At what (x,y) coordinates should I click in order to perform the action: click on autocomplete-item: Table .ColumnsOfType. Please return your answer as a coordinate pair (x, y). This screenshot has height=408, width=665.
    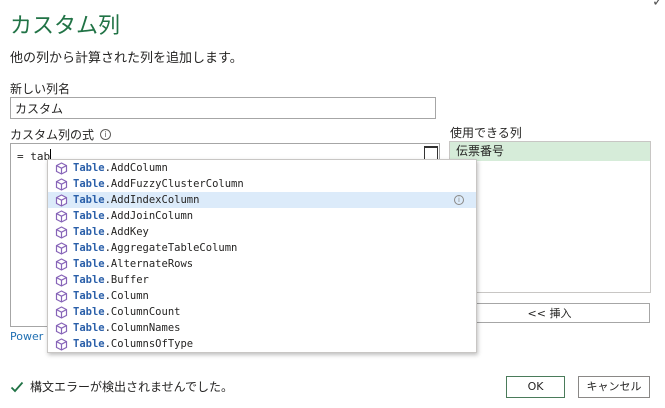
    Looking at the image, I should click on (262, 344).